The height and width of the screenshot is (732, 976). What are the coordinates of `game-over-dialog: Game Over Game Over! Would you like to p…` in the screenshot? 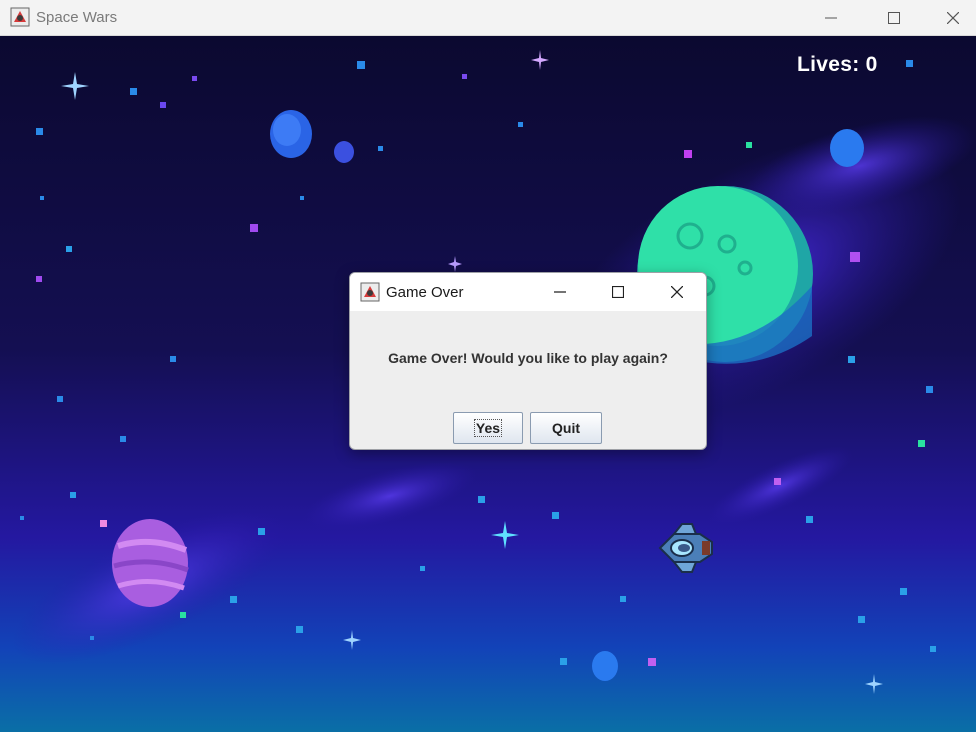 It's located at (528, 361).